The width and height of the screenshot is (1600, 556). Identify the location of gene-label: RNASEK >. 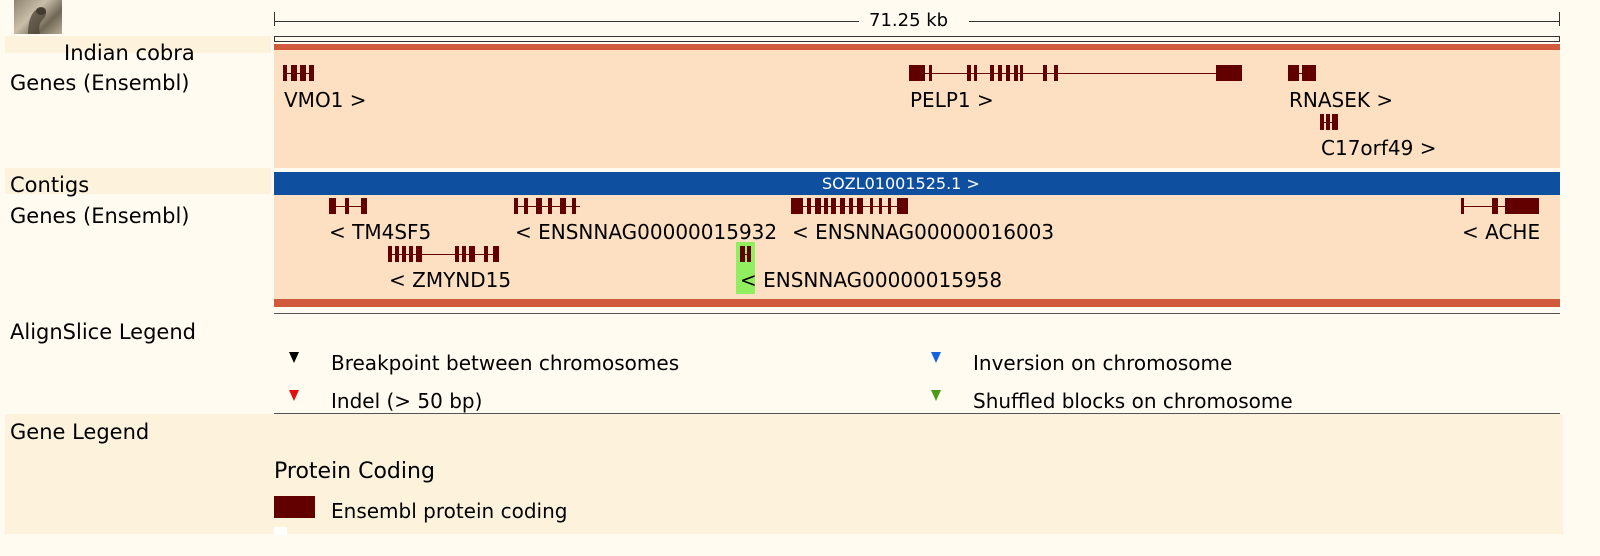
(1341, 100).